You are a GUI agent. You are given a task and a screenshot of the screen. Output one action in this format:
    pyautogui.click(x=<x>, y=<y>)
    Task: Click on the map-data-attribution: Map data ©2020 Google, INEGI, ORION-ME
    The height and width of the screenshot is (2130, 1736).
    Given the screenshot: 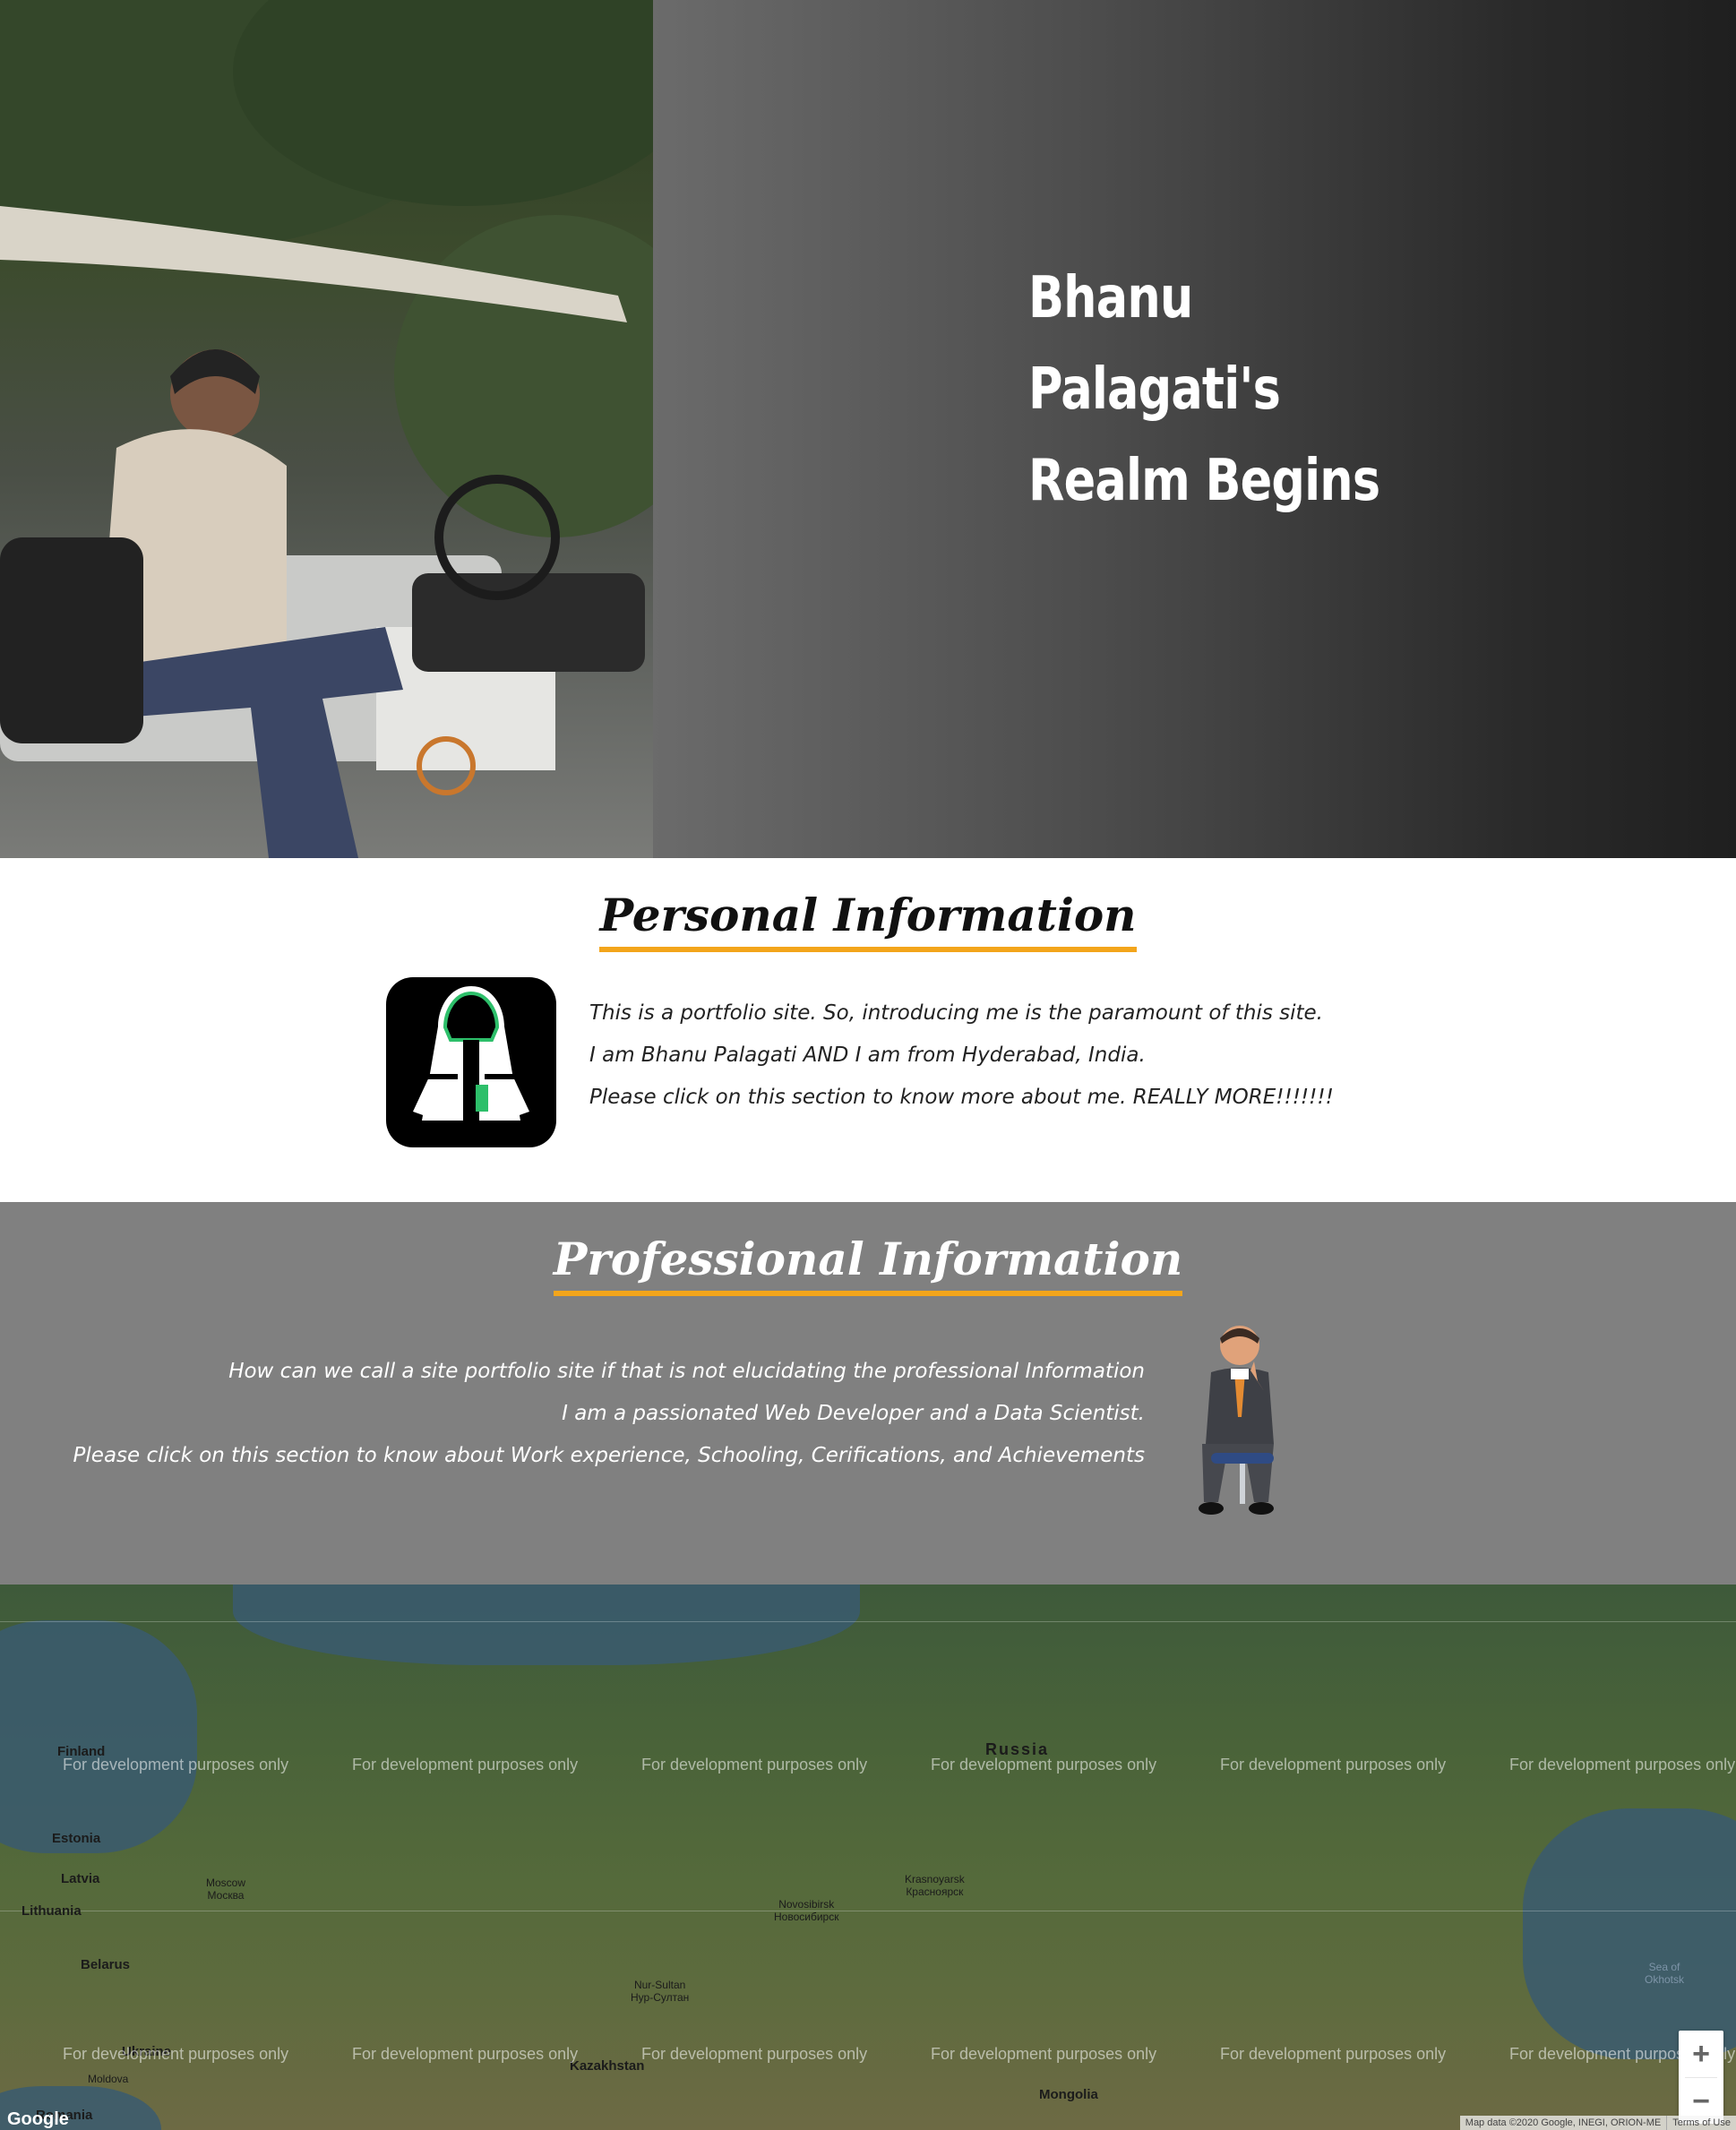 What is the action you would take?
    pyautogui.click(x=1563, y=2122)
    